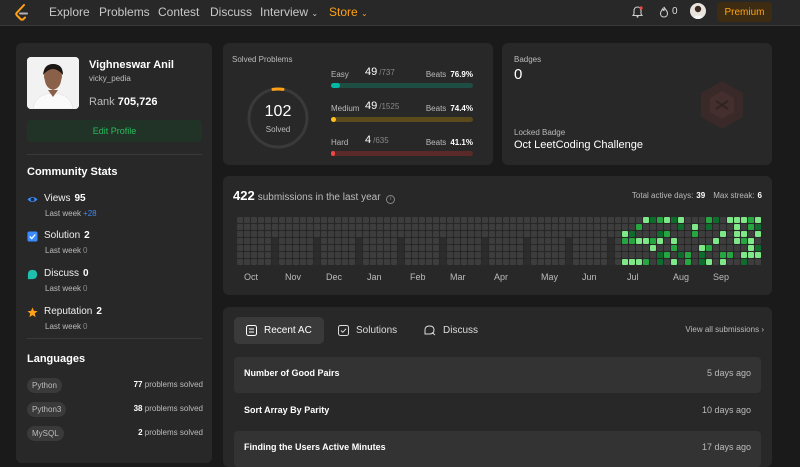 This screenshot has height=467, width=800. I want to click on nav-explore: Explore, so click(69, 12).